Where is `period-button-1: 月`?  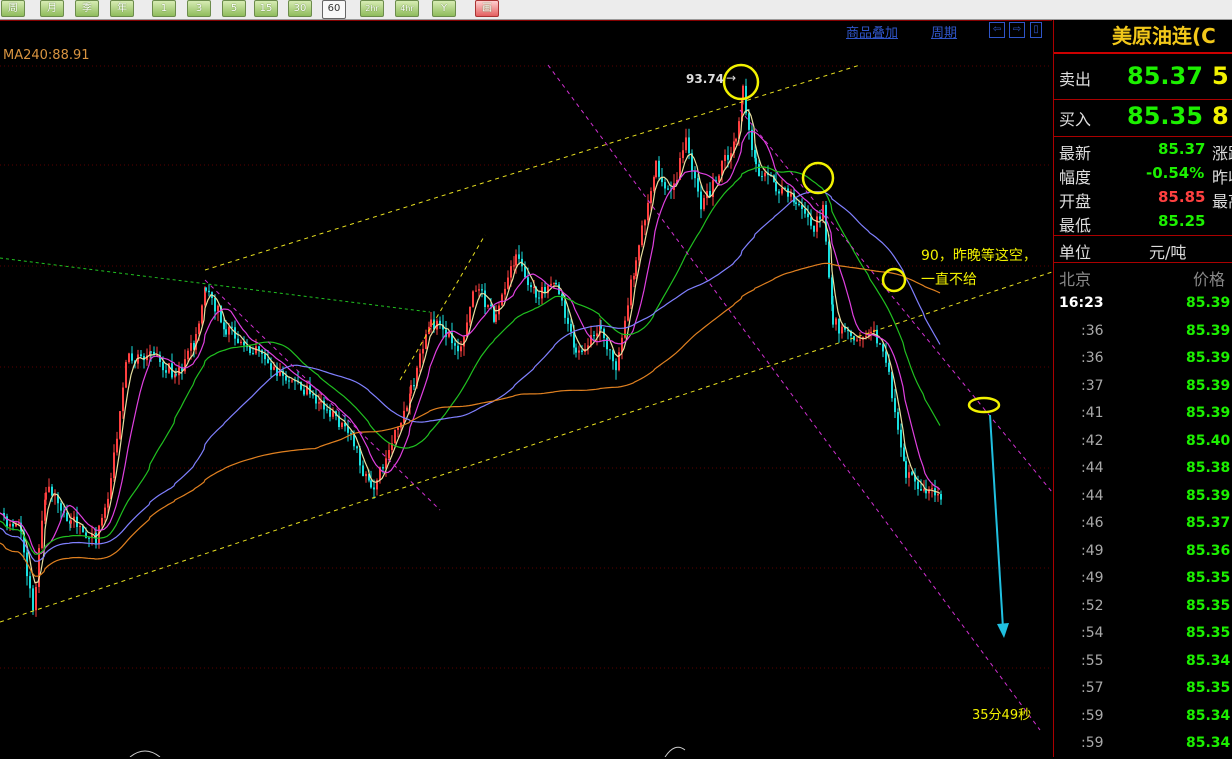 period-button-1: 月 is located at coordinates (52, 8).